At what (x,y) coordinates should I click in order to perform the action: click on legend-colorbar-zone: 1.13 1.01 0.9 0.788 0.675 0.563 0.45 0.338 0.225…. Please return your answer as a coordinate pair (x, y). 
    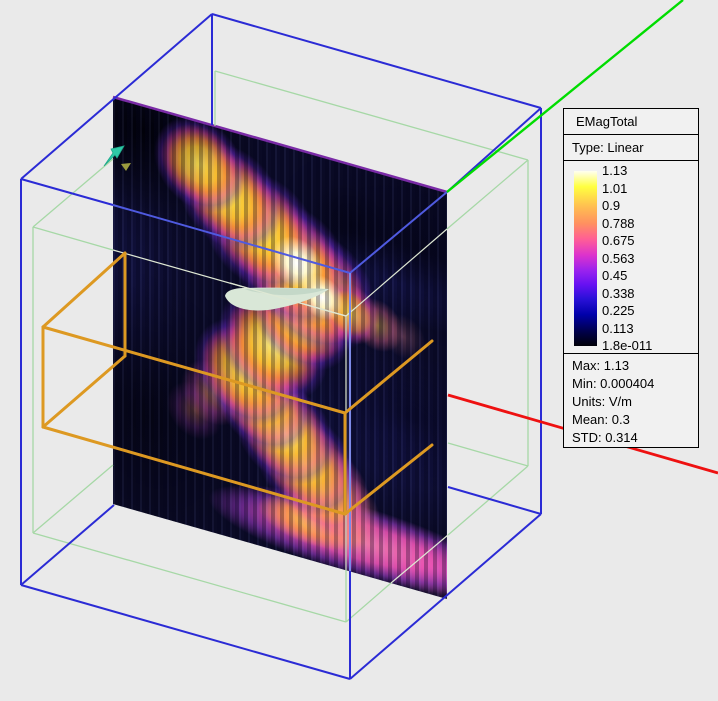
    Looking at the image, I should click on (631, 257).